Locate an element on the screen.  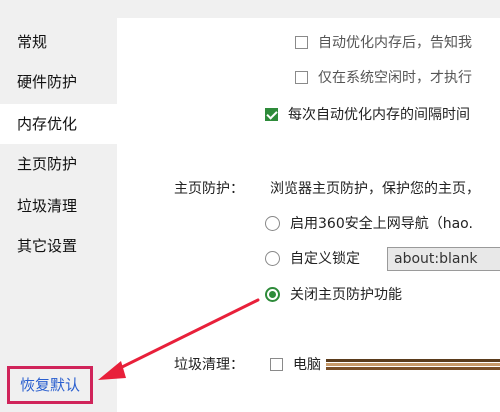
interval-checkbox is located at coordinates (271, 114).